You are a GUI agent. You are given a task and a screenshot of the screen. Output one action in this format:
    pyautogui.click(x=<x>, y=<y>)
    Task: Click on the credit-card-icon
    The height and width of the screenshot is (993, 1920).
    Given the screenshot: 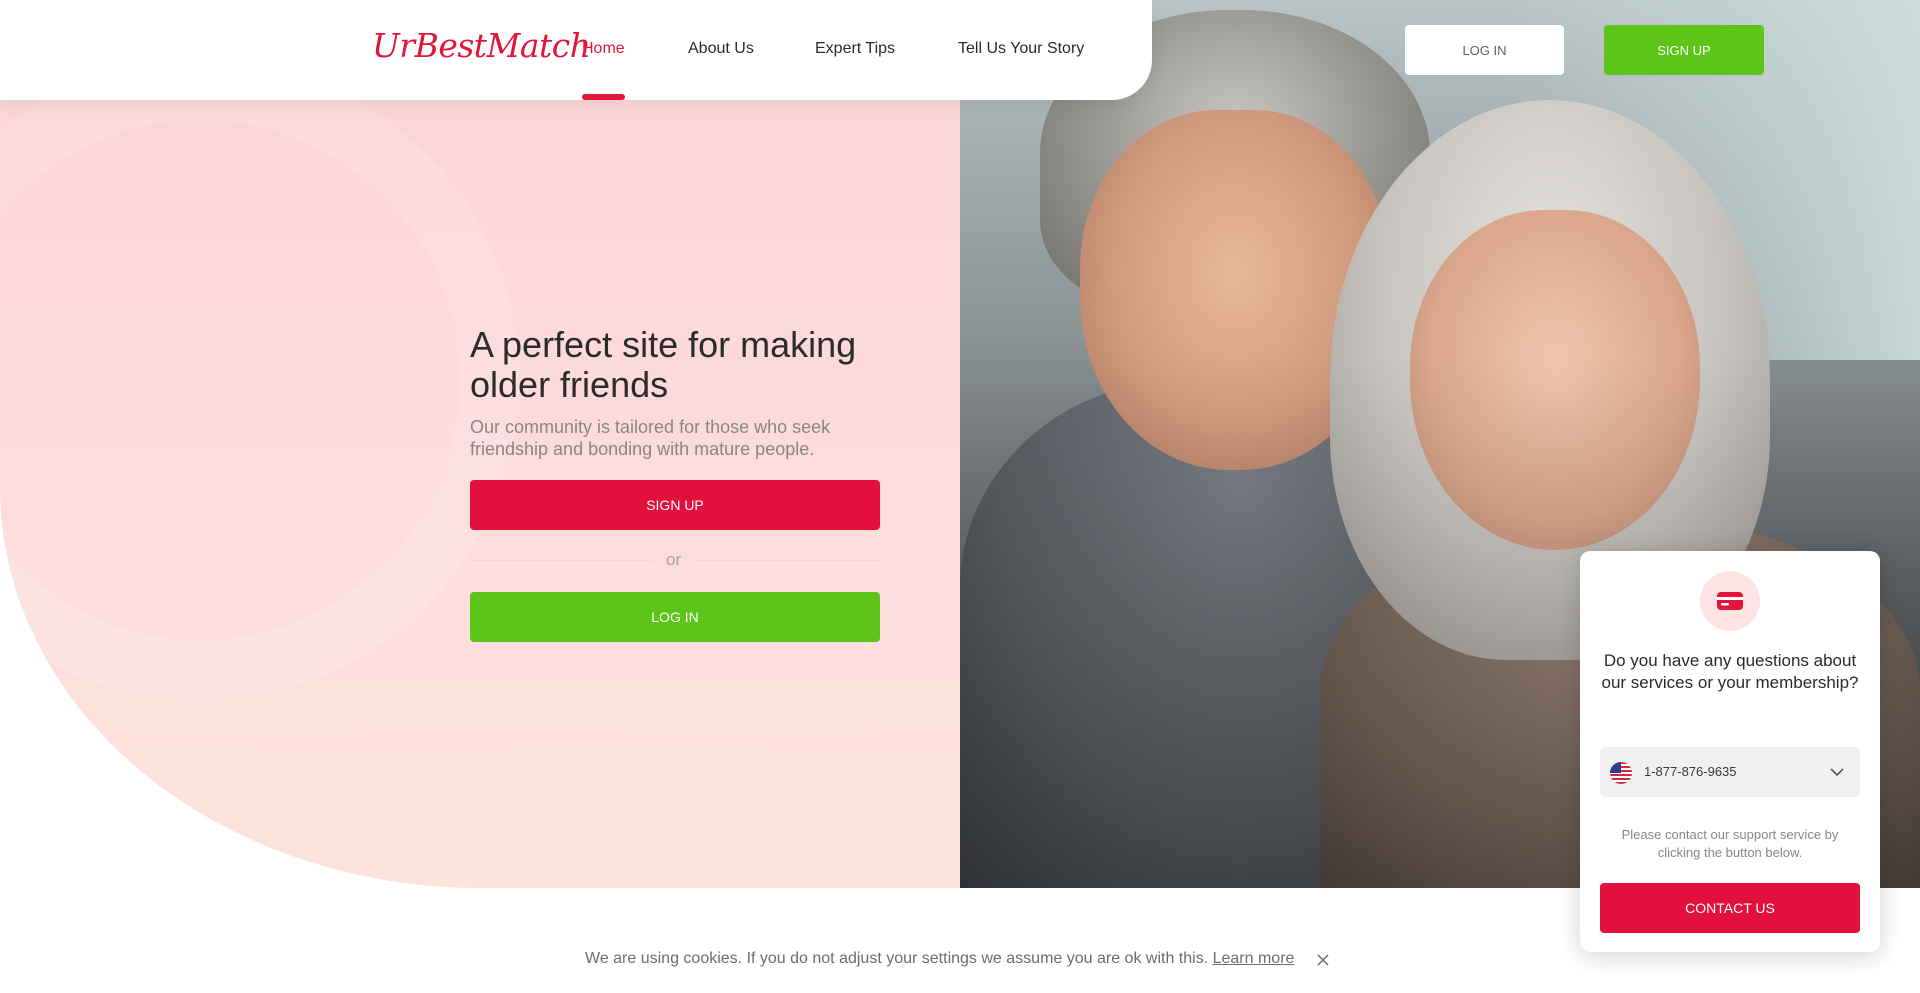 What is the action you would take?
    pyautogui.click(x=1730, y=601)
    